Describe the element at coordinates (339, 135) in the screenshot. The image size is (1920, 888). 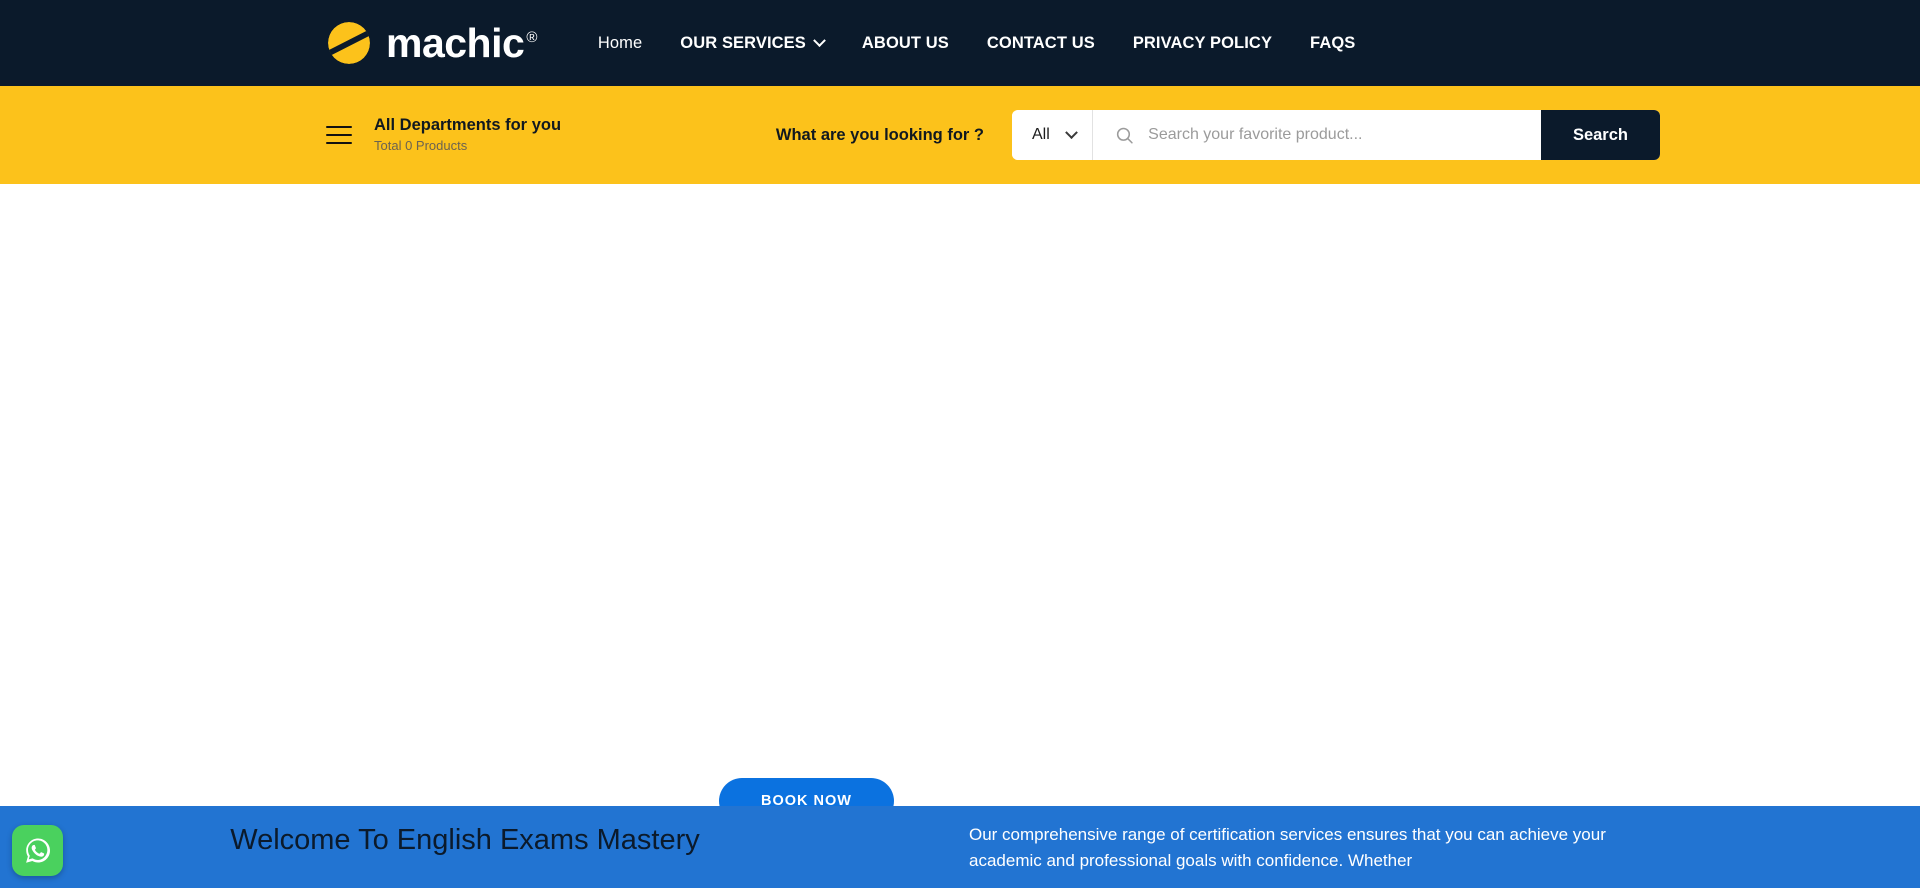
I see `hamburger-menu-icon` at that location.